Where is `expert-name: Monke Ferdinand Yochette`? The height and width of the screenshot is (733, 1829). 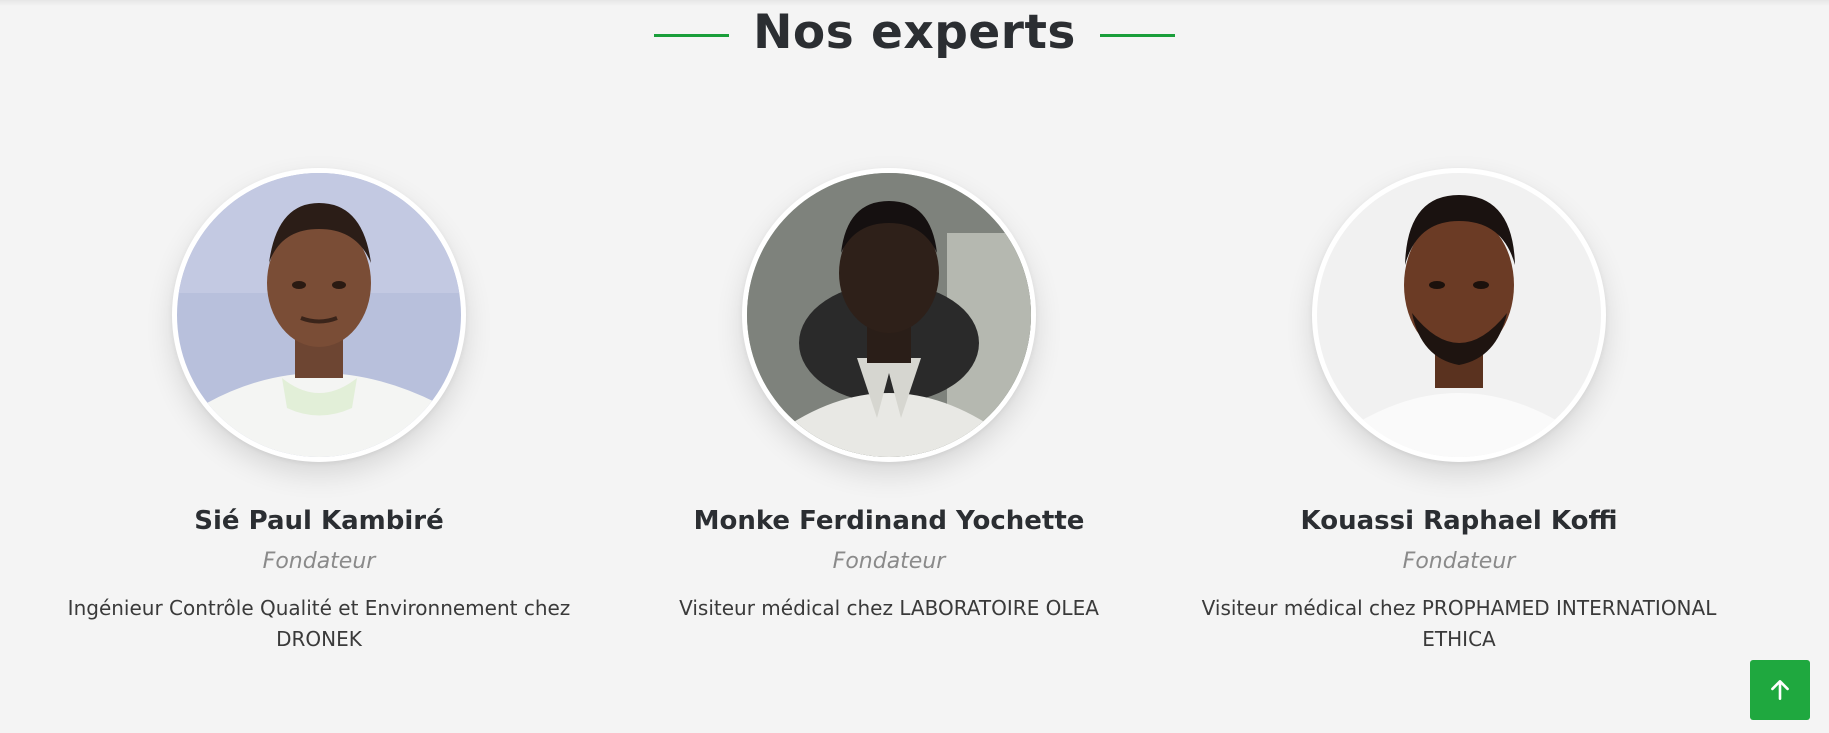
expert-name: Monke Ferdinand Yochette is located at coordinates (889, 521).